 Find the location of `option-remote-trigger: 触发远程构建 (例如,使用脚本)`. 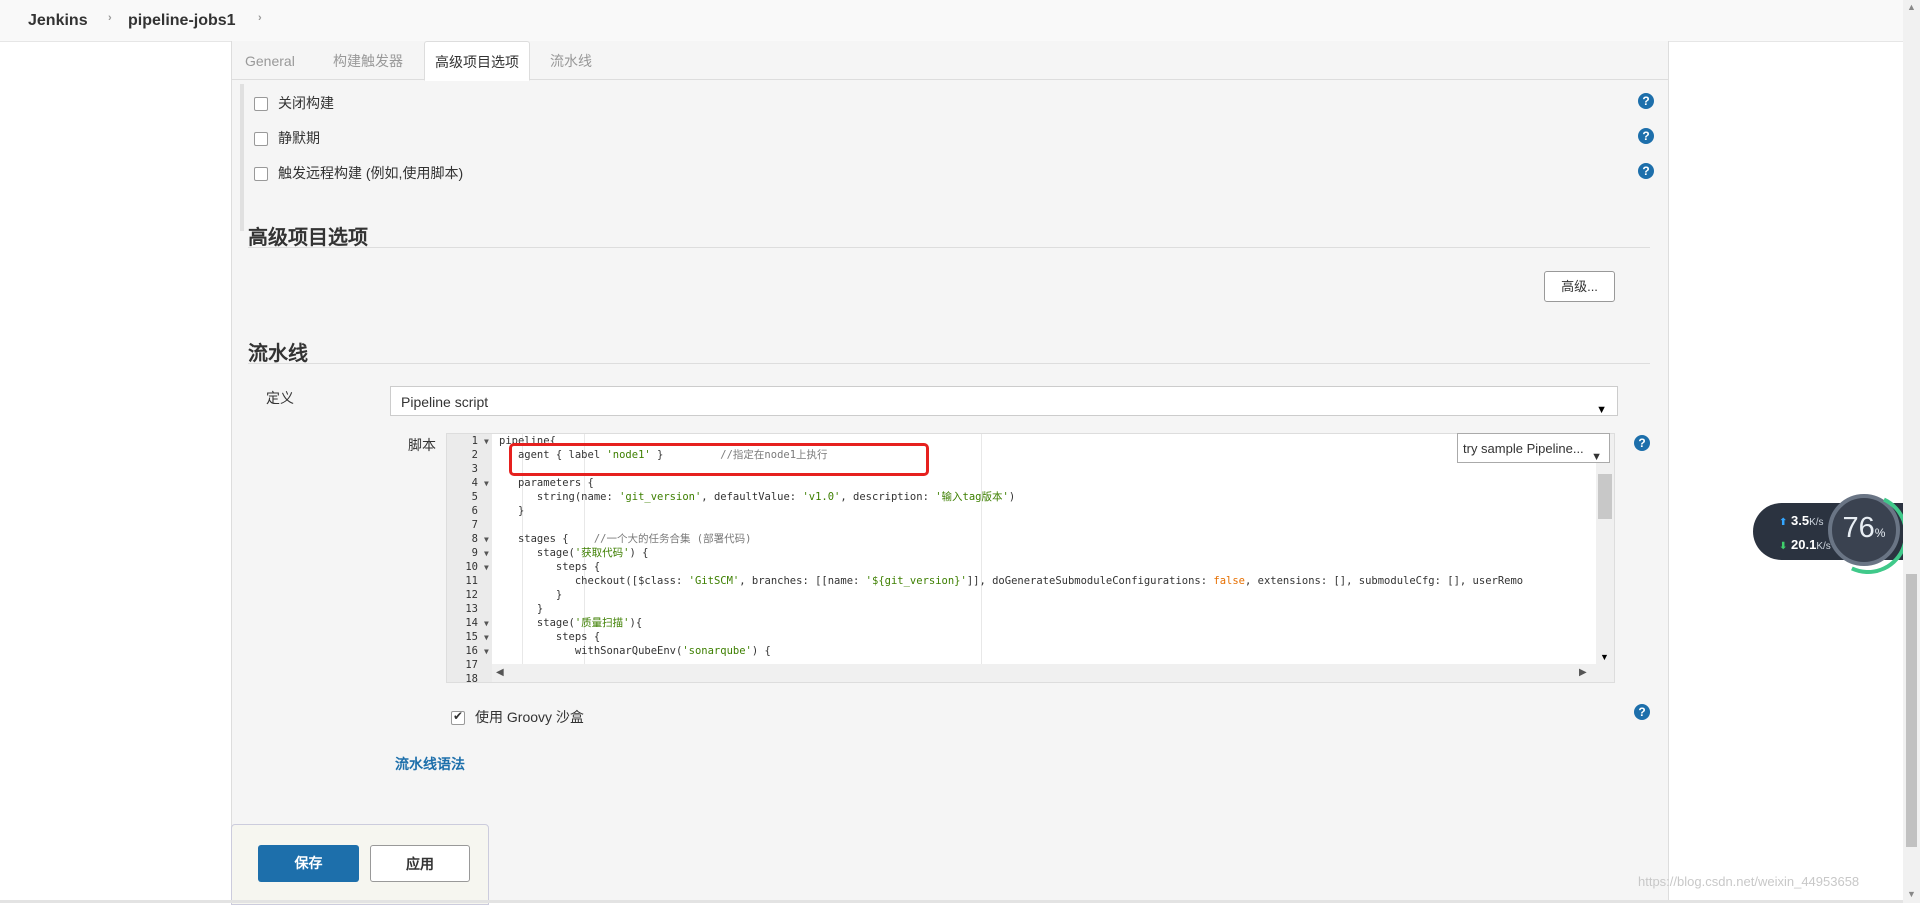

option-remote-trigger: 触发远程构建 (例如,使用脚本) is located at coordinates (358, 173).